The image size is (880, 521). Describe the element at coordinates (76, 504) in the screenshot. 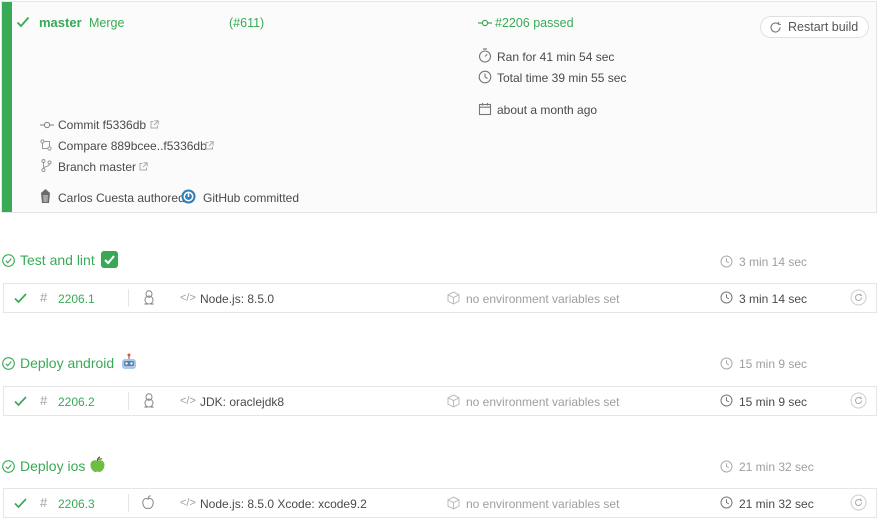

I see `job-number-link: 2206.3` at that location.